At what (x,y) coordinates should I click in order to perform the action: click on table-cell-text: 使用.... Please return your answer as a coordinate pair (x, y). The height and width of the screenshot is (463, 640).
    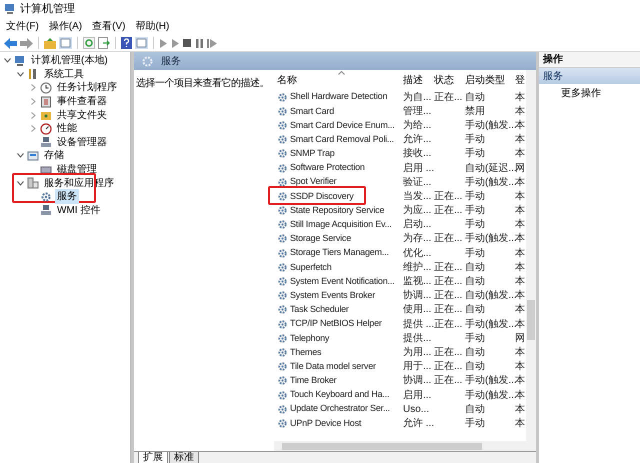
    Looking at the image, I should click on (417, 310).